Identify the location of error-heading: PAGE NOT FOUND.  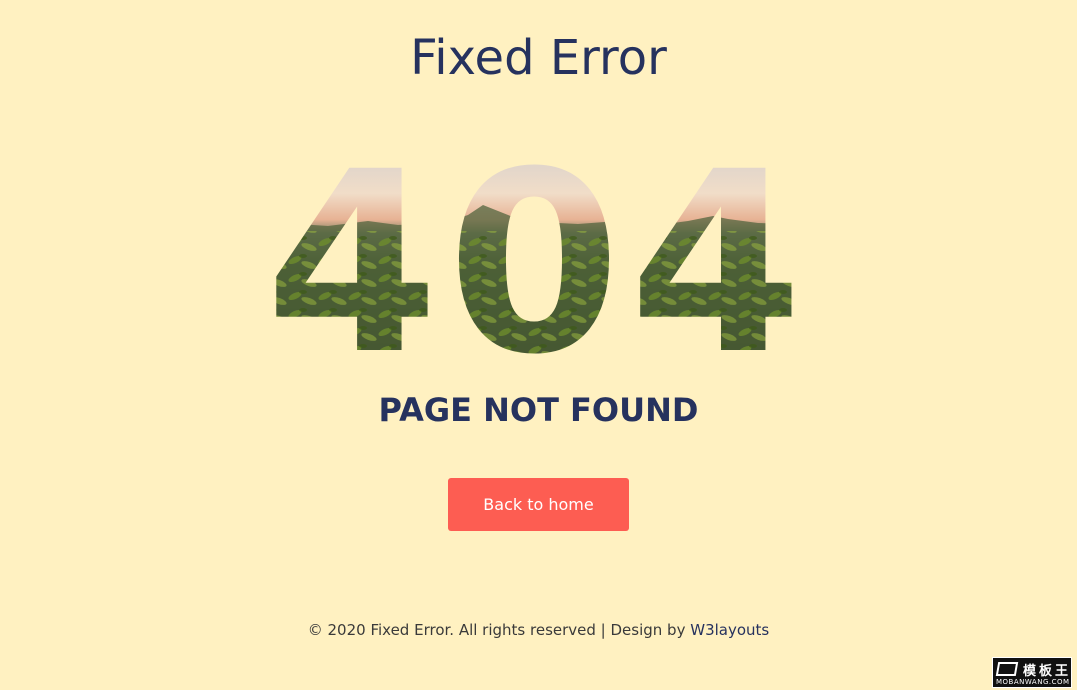
(538, 410).